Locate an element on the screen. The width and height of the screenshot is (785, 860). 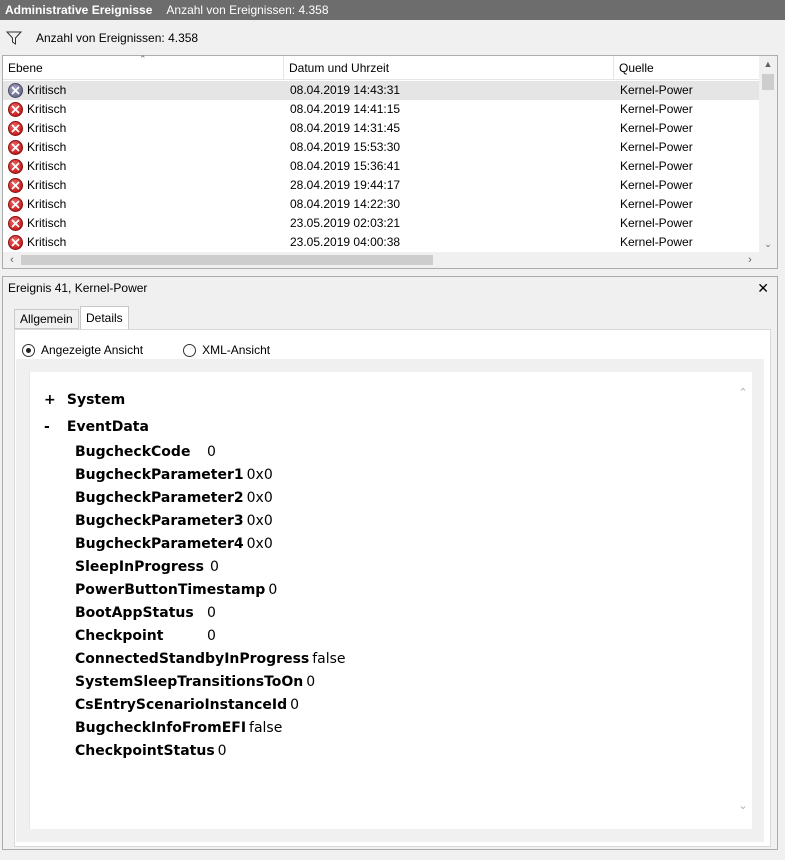
column-header-source-label: Quelle is located at coordinates (636, 68).